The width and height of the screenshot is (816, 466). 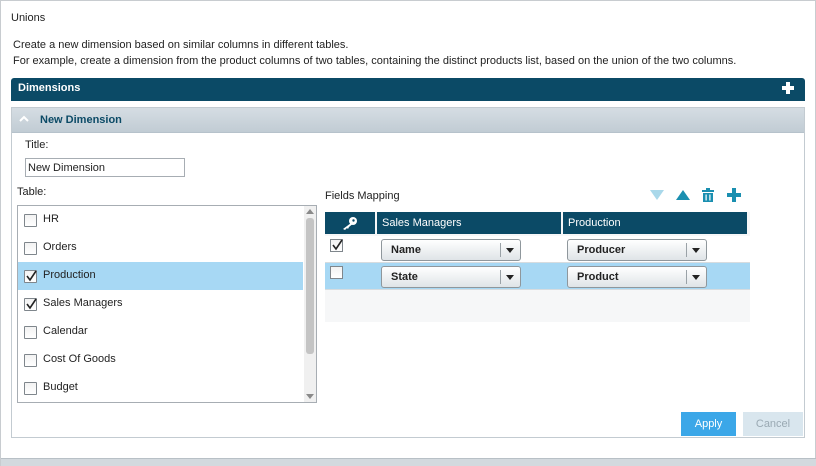 I want to click on scroll-up-icon, so click(x=310, y=211).